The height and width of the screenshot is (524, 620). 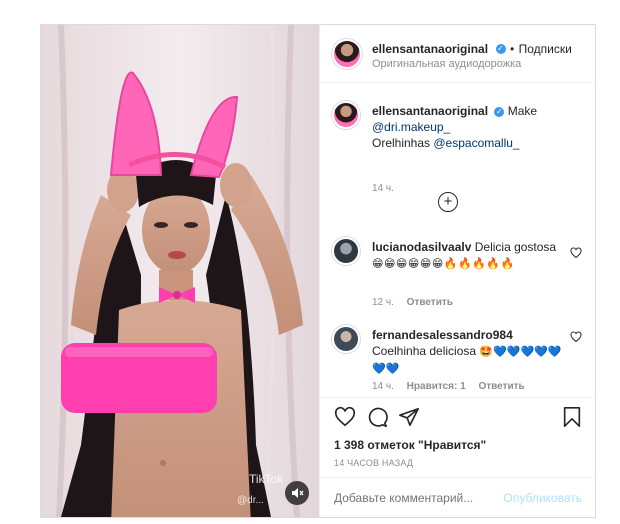 I want to click on comment-text: Delicia gostosa, so click(x=515, y=247).